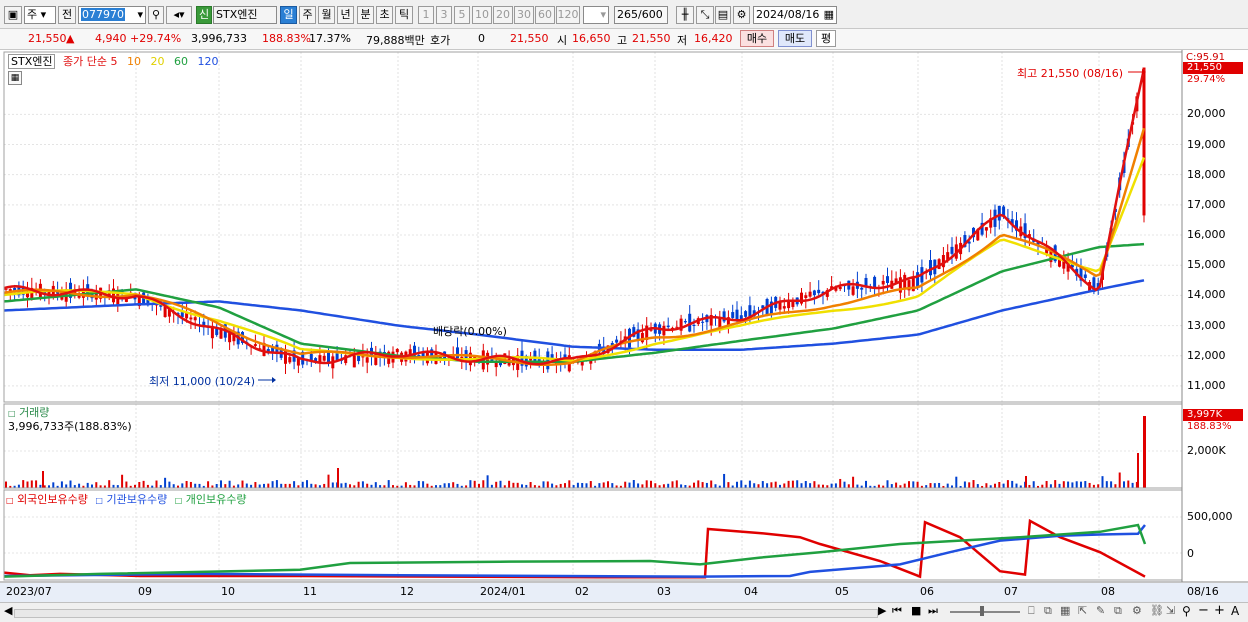  What do you see at coordinates (829, 15) in the screenshot?
I see `calendar-icon: ▦` at bounding box center [829, 15].